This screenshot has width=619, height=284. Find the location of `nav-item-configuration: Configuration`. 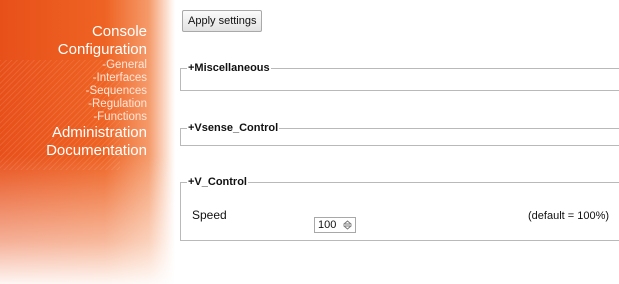

nav-item-configuration: Configuration is located at coordinates (96, 50).